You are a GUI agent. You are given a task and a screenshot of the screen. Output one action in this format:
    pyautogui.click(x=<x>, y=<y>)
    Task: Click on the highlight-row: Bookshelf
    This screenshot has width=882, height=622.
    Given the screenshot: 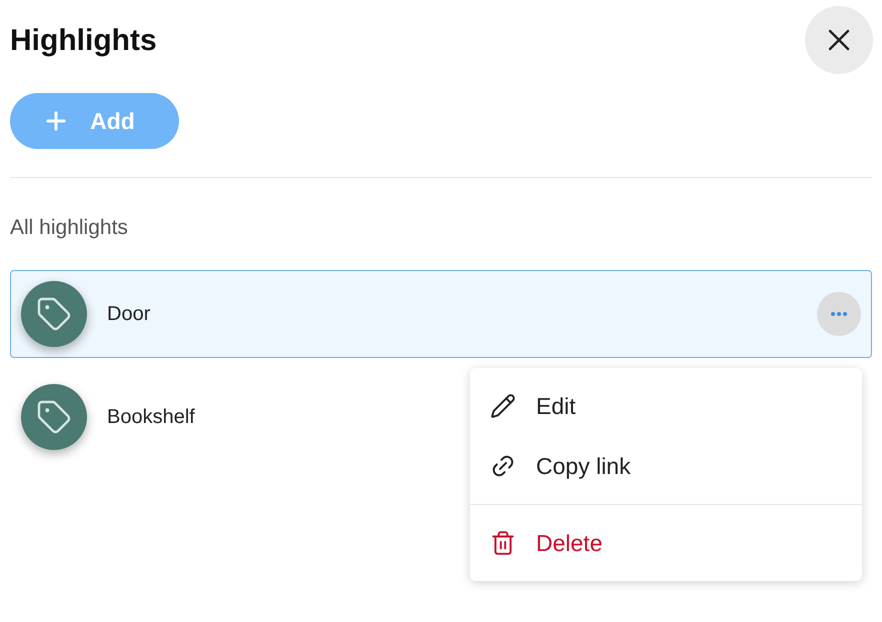 What is the action you would take?
    pyautogui.click(x=108, y=417)
    